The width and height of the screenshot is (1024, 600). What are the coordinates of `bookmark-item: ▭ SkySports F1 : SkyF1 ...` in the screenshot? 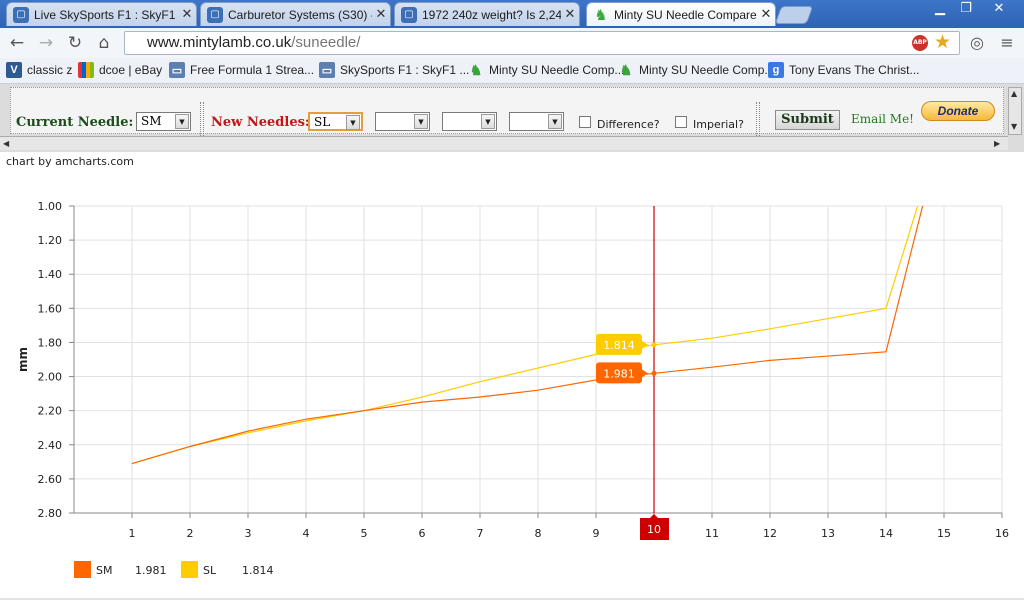 It's located at (394, 70).